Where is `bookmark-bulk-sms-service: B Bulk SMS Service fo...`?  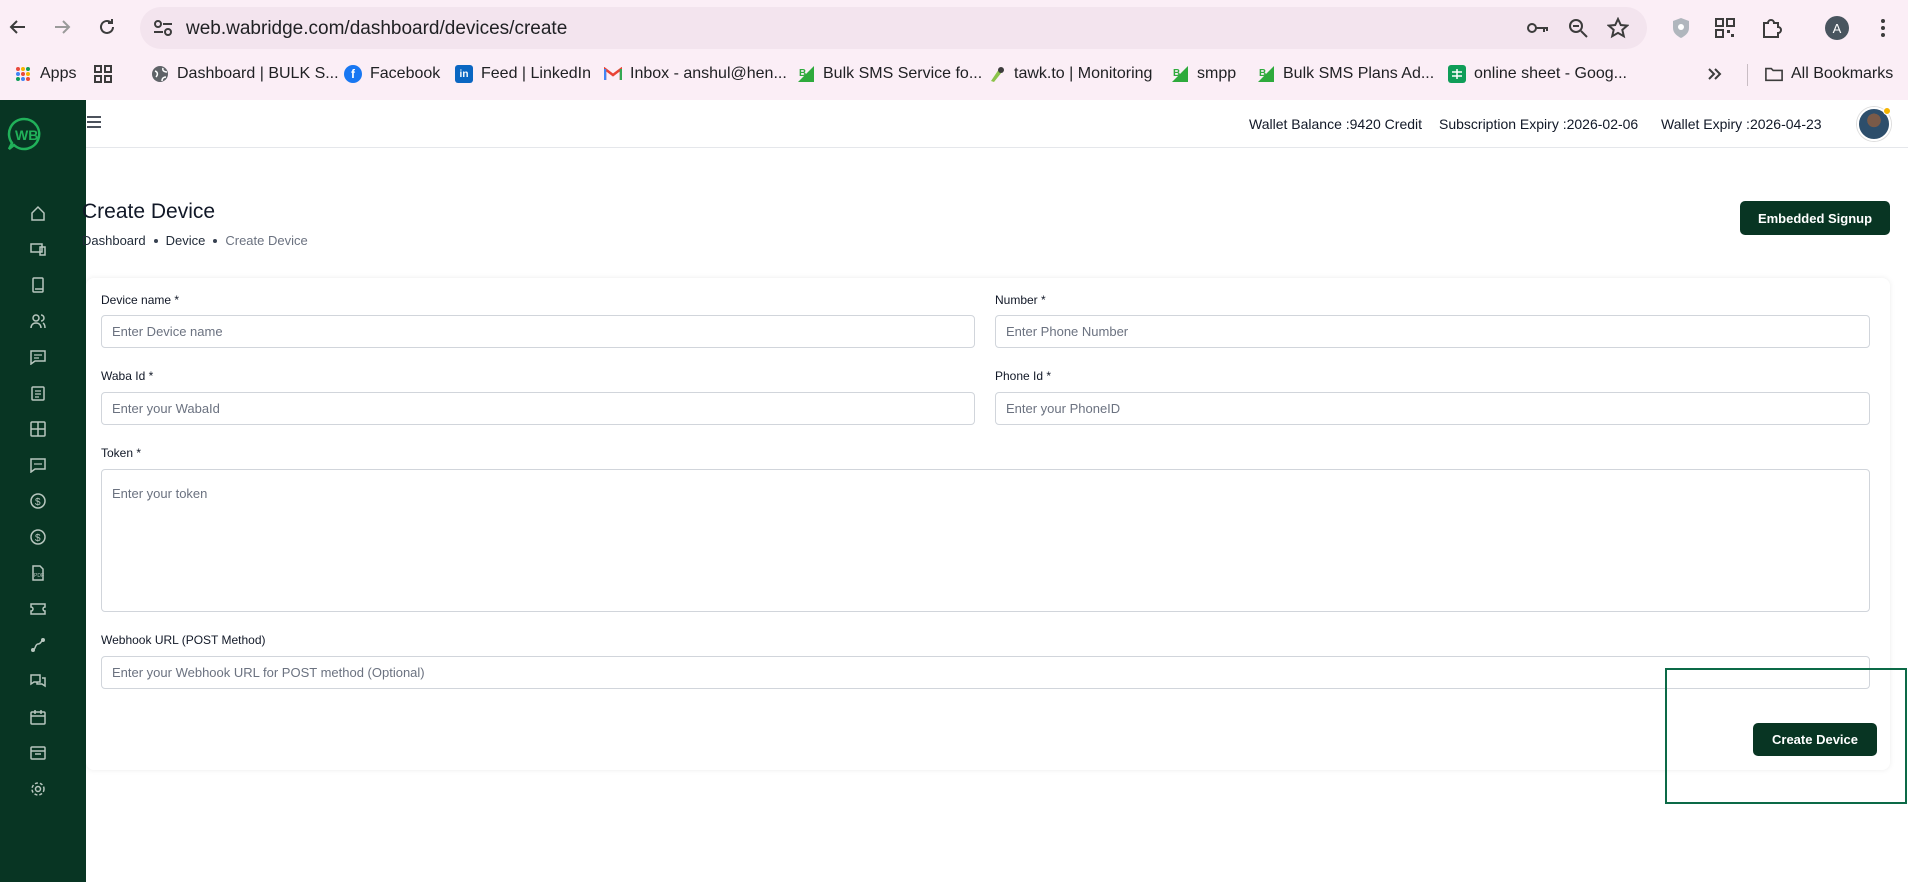 bookmark-bulk-sms-service: B Bulk SMS Service fo... is located at coordinates (889, 74).